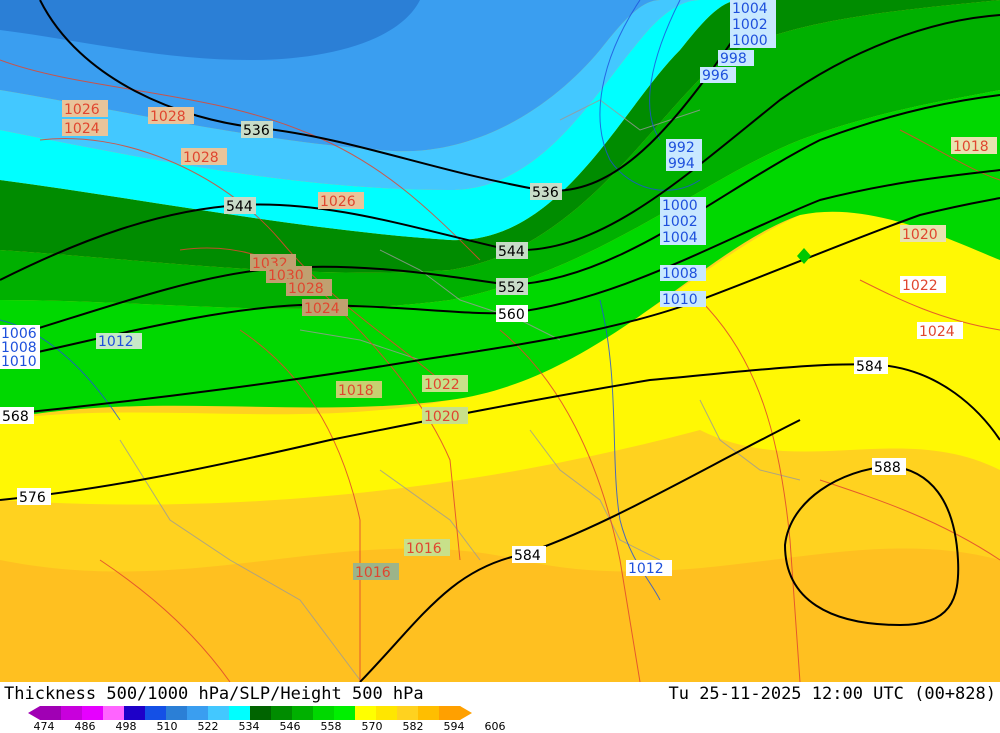  I want to click on color-scale-labels: 474 486 498 510 522 534 546 558 570 582 594 606, so click(260, 726).